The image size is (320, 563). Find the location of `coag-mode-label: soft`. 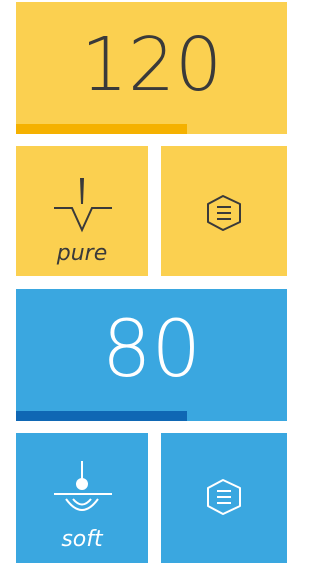

coag-mode-label: soft is located at coordinates (82, 539).